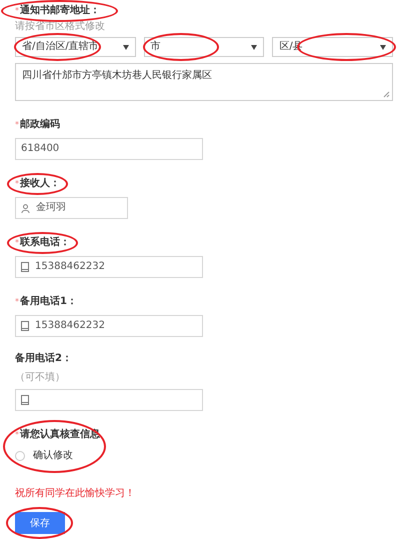 The height and width of the screenshot is (539, 408). I want to click on field-label: *邮政编码, so click(37, 125).